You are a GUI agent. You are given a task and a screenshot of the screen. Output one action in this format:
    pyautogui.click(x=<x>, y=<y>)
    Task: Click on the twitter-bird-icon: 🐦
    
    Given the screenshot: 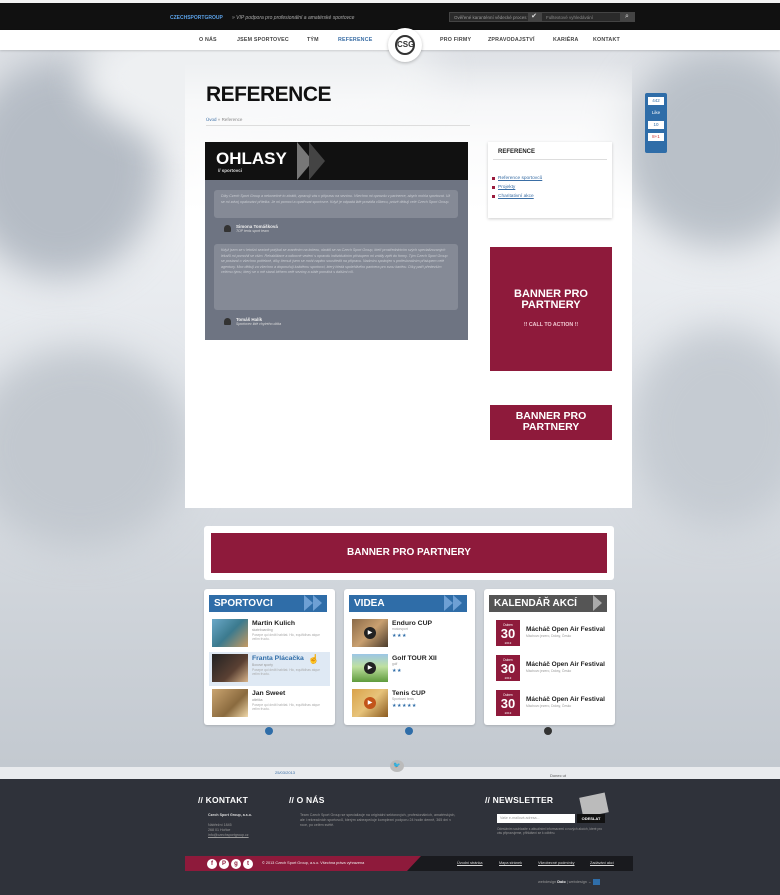 What is the action you would take?
    pyautogui.click(x=397, y=766)
    